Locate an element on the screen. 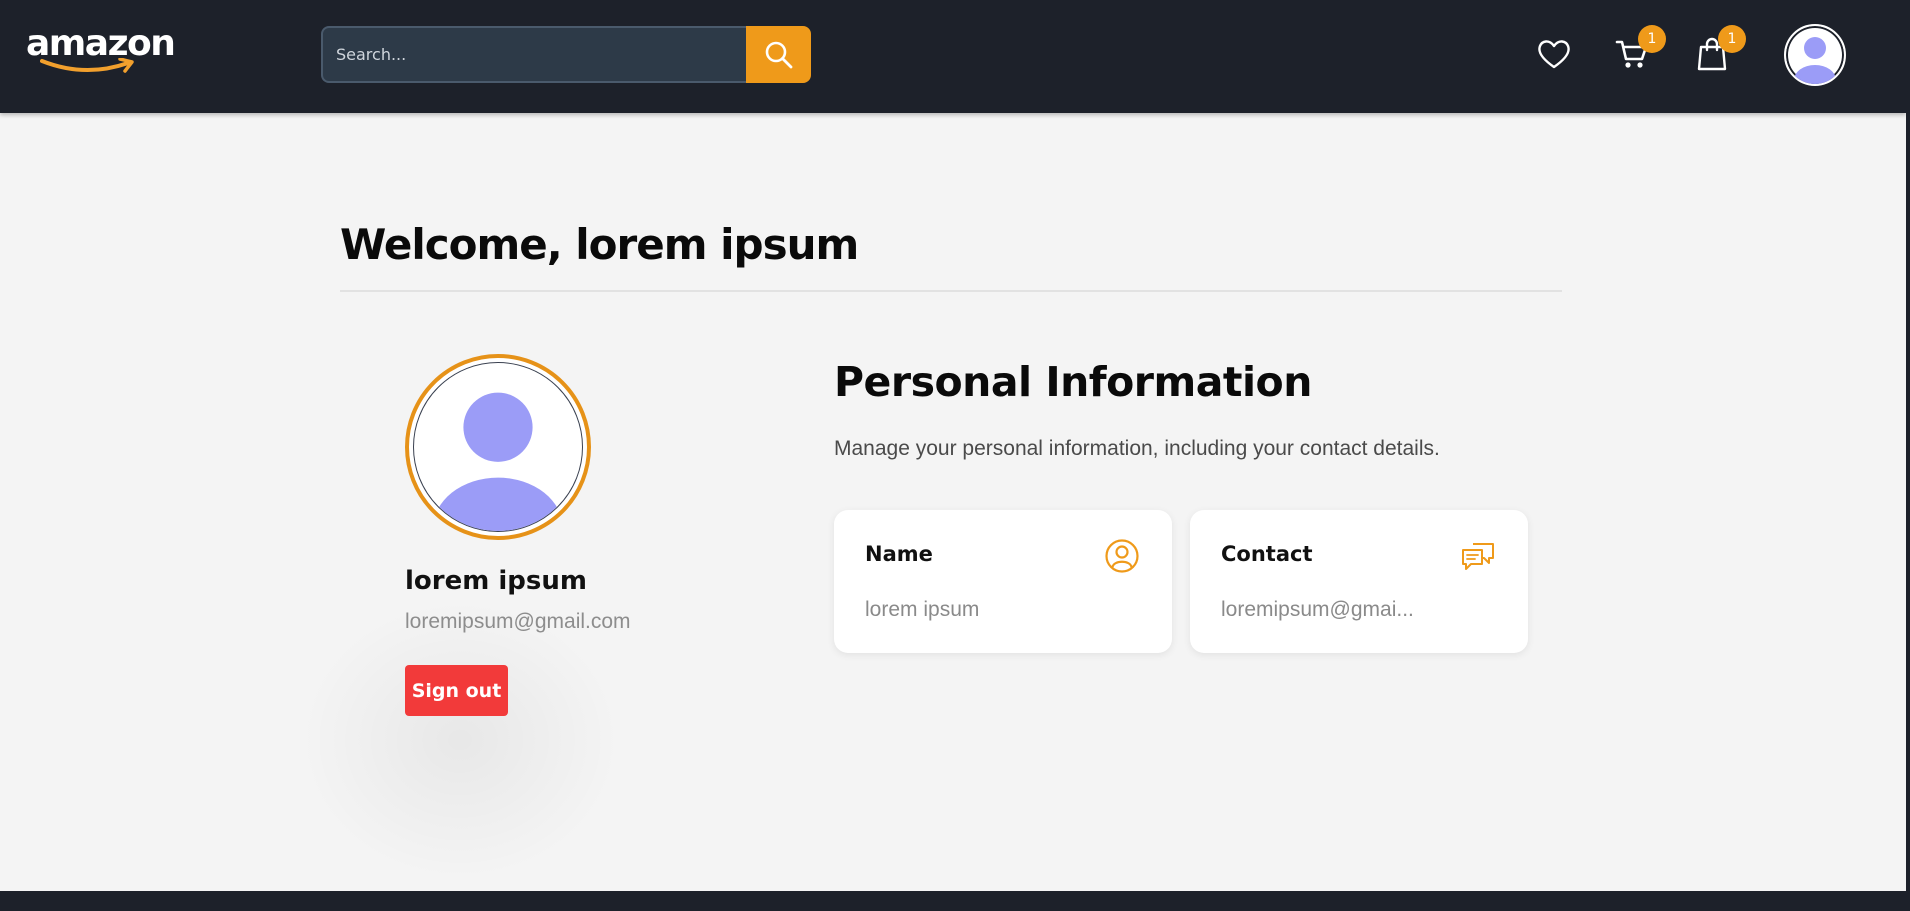 The height and width of the screenshot is (911, 1910). cart-button: 1 is located at coordinates (1639, 49).